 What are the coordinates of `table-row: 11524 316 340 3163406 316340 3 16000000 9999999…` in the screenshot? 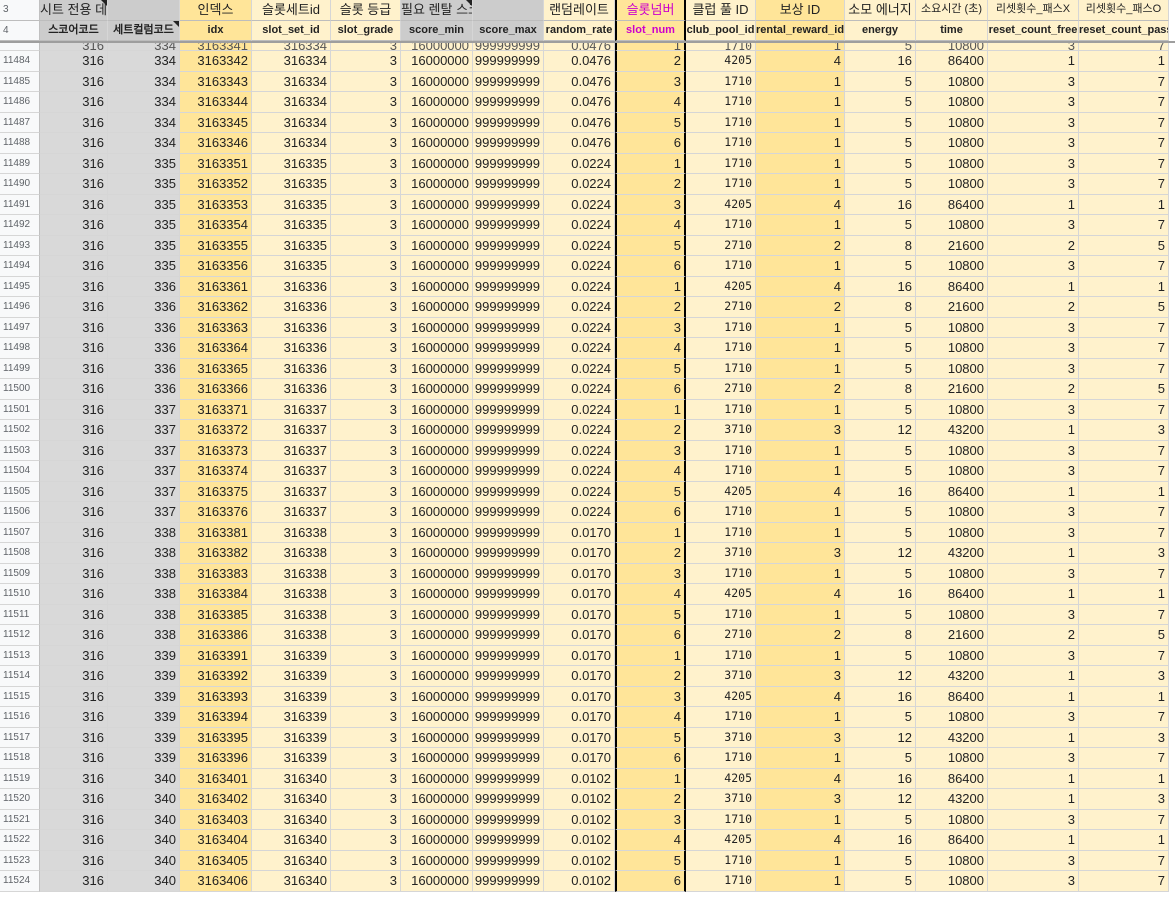 It's located at (587, 881).